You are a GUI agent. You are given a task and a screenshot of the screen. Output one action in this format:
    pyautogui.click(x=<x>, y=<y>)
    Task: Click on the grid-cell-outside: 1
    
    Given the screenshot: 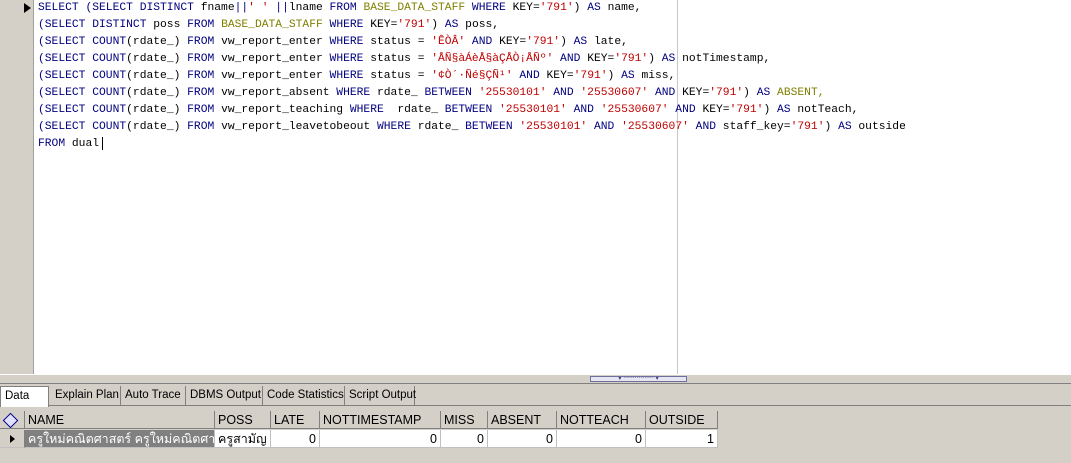 What is the action you would take?
    pyautogui.click(x=682, y=439)
    